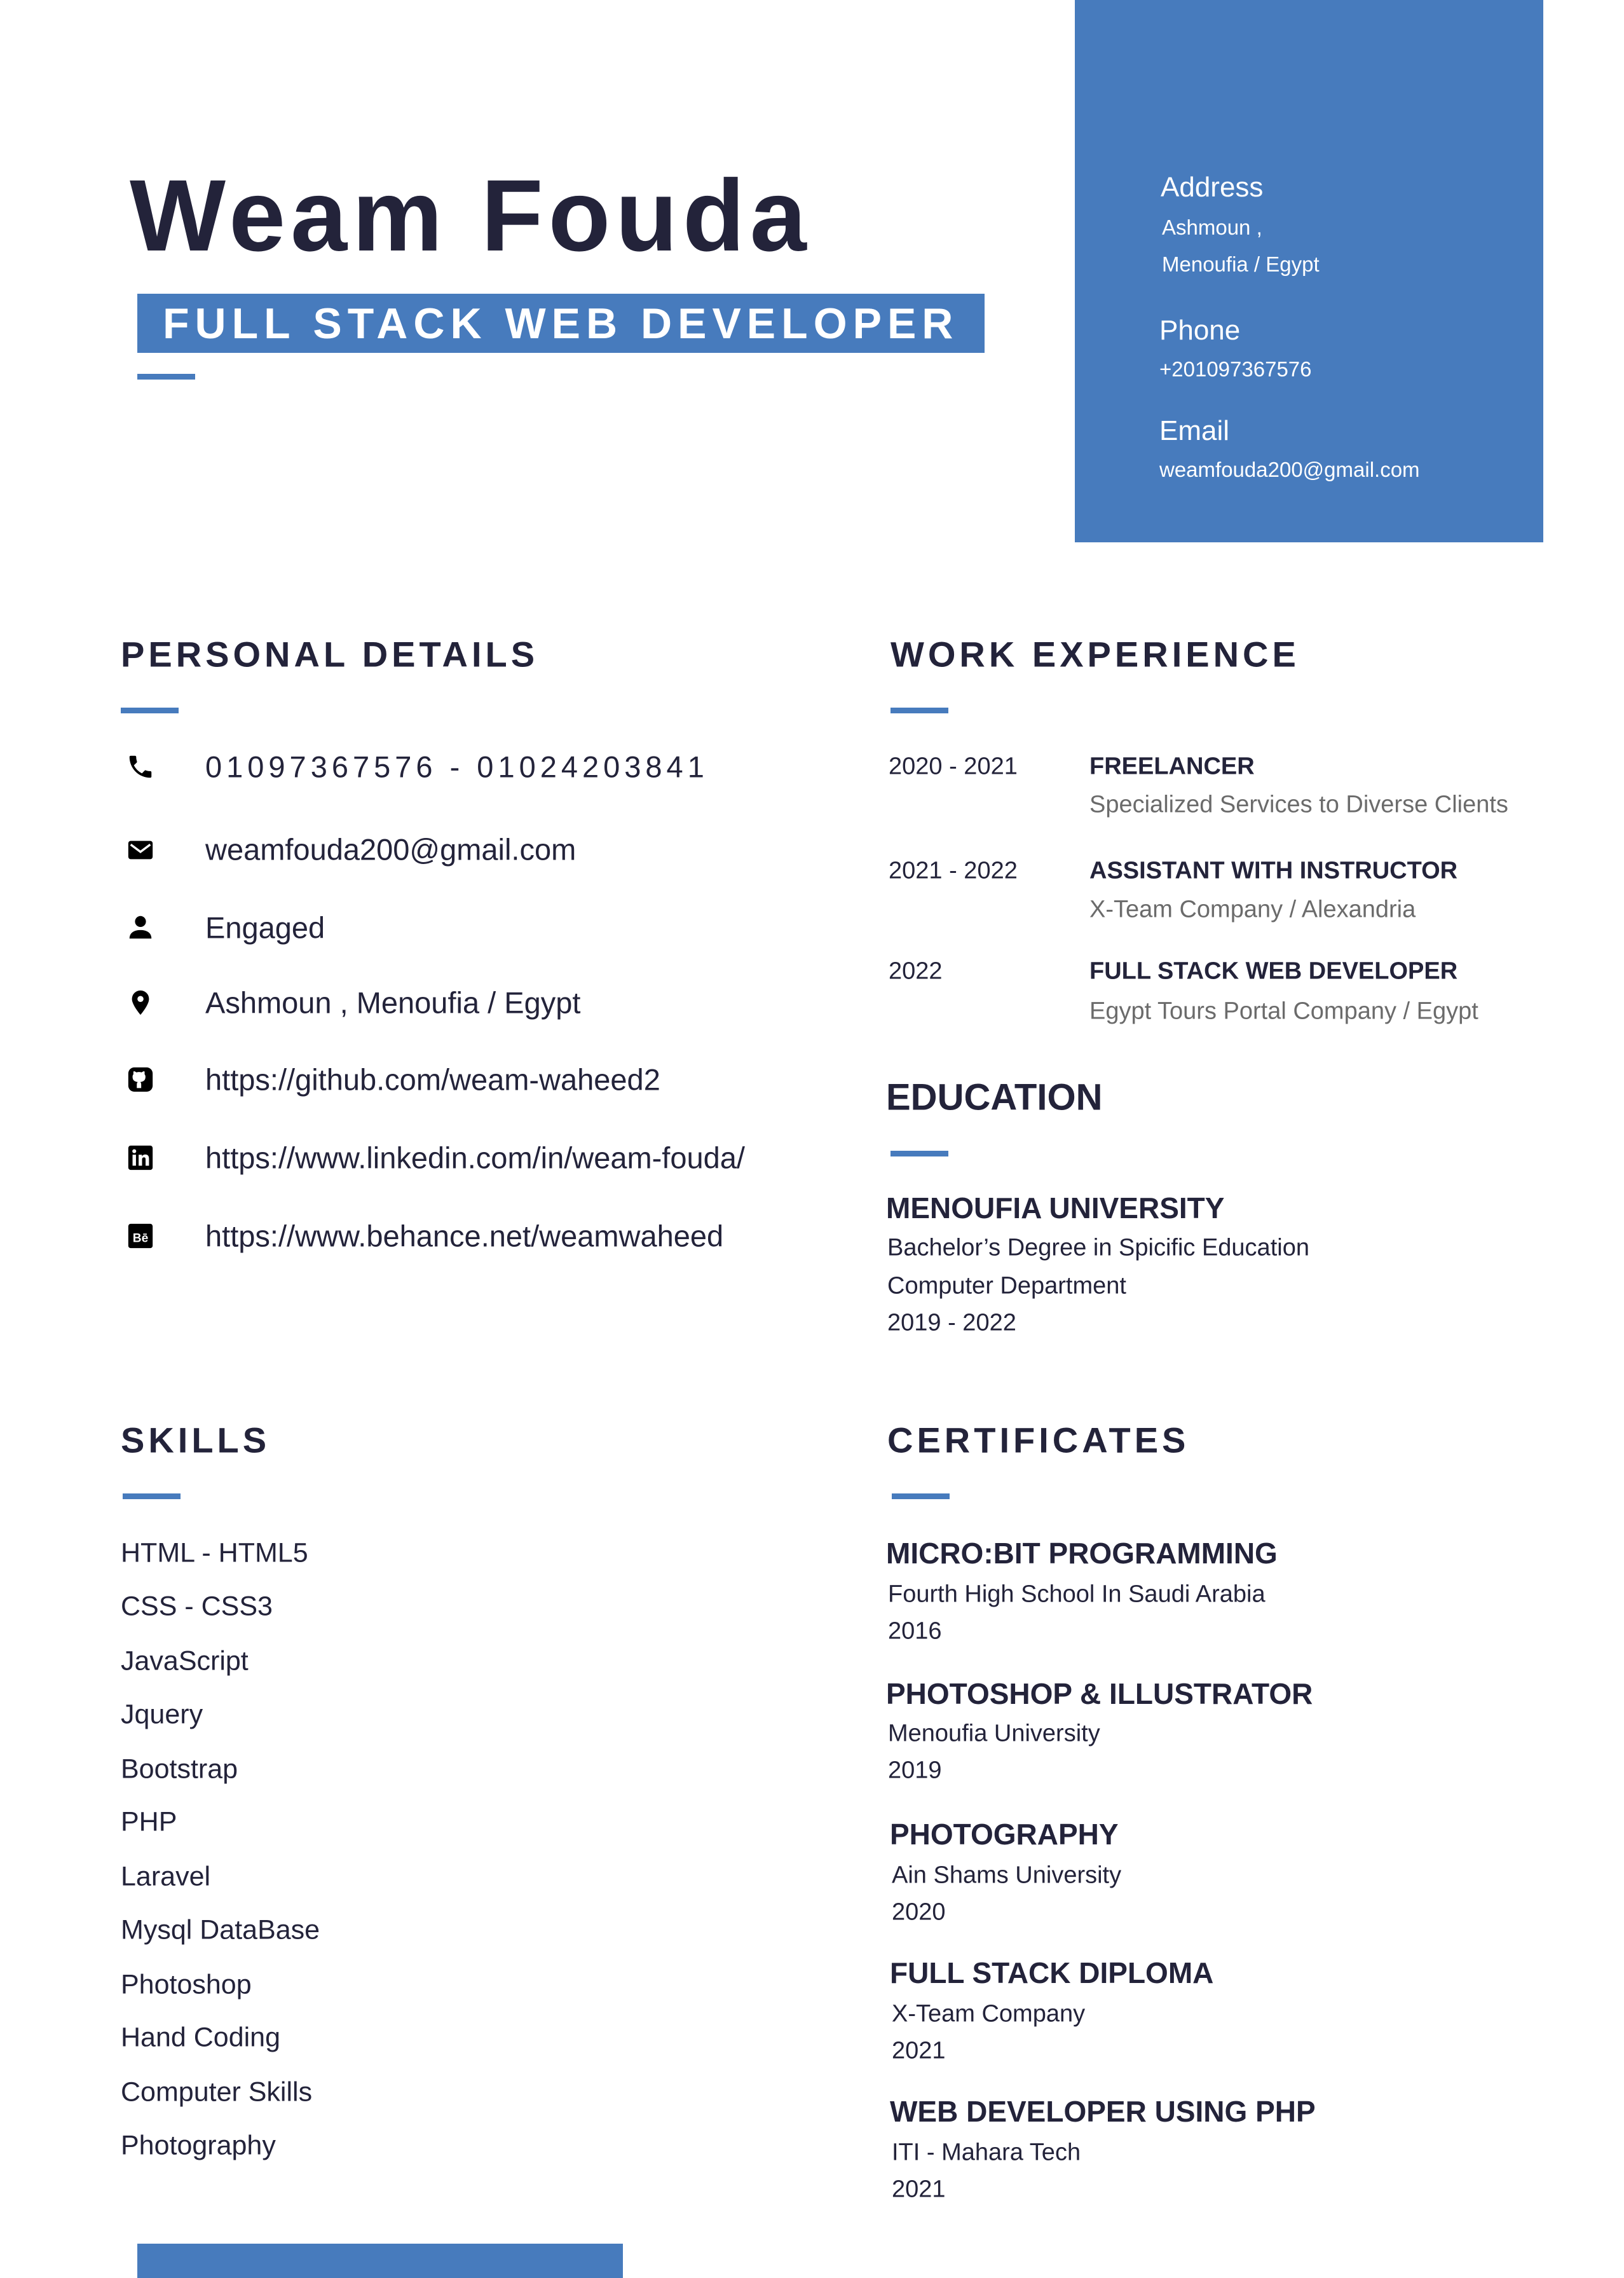  What do you see at coordinates (201, 2037) in the screenshot?
I see `skill-item: Hand Coding` at bounding box center [201, 2037].